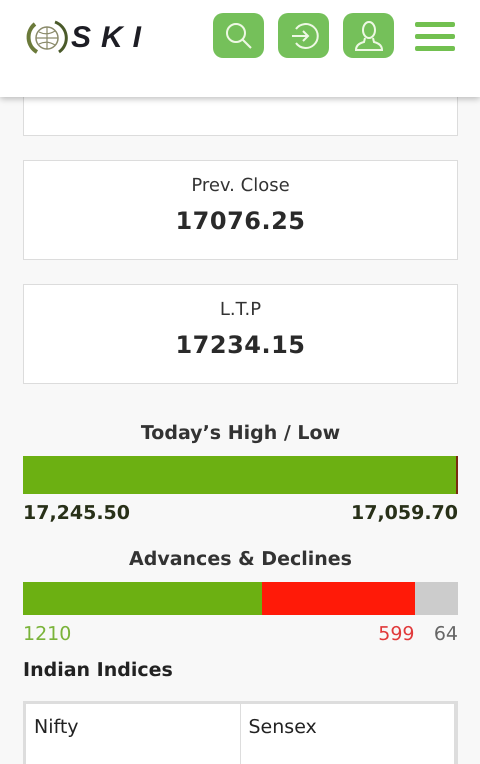  I want to click on unchanged-count: 64, so click(445, 634).